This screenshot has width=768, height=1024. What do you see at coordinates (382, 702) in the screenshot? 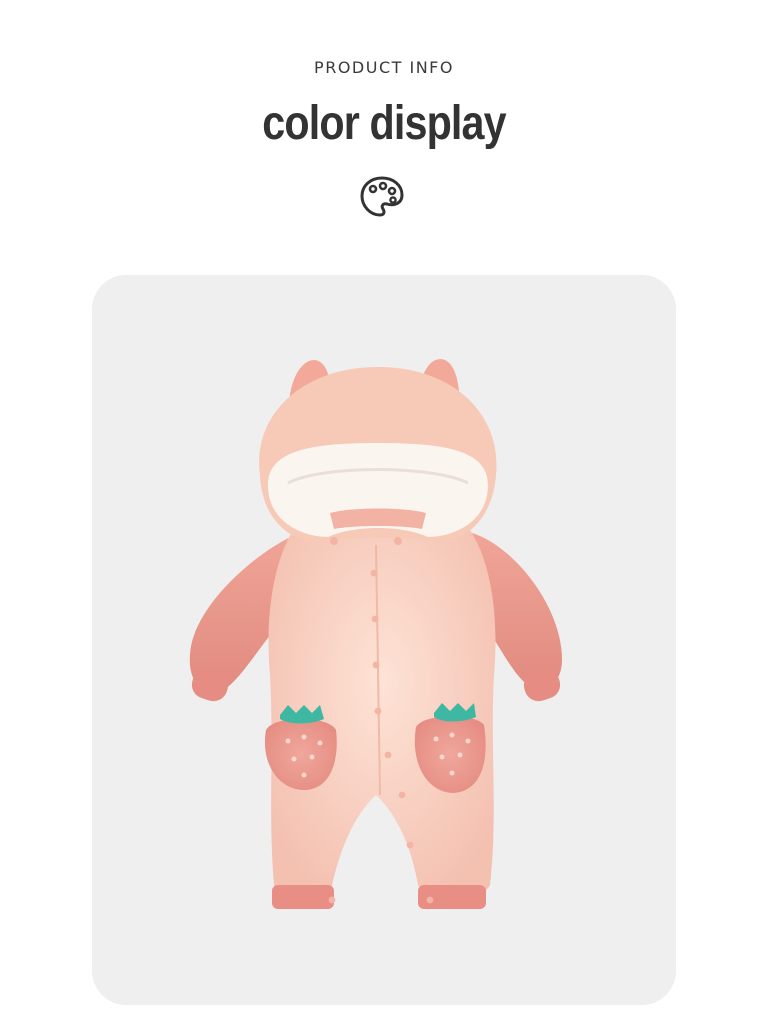
I see `romper-body` at bounding box center [382, 702].